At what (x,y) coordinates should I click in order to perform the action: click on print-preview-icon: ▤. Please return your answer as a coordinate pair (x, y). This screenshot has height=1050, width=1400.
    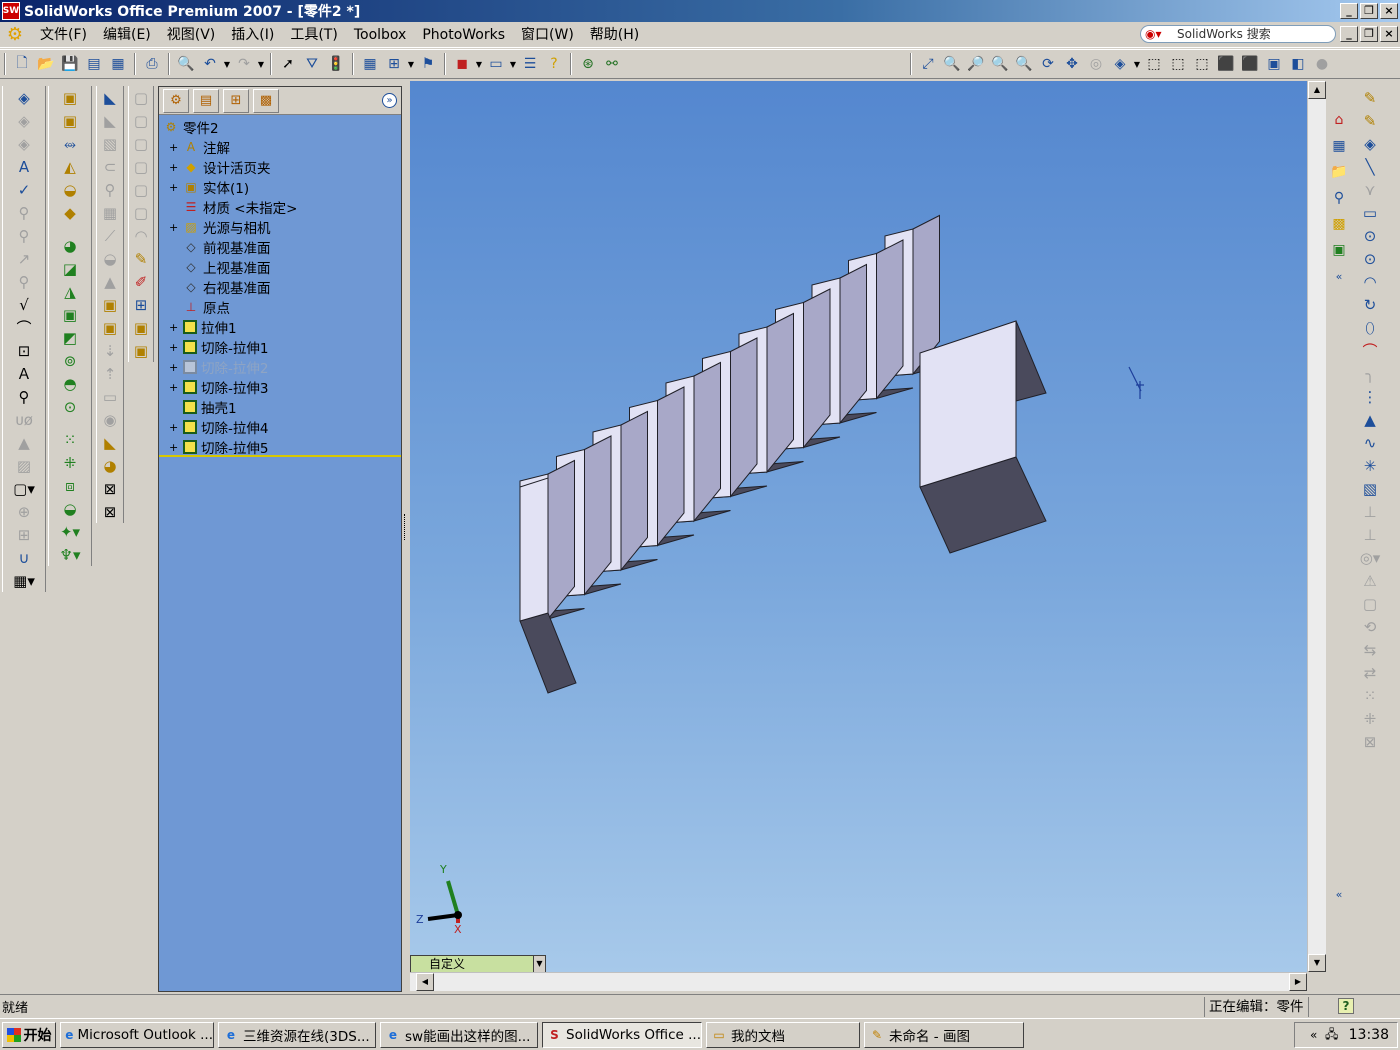
    Looking at the image, I should click on (94, 64).